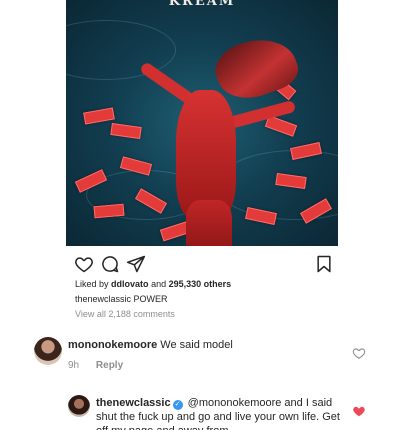 The width and height of the screenshot is (407, 430). I want to click on post-image-title: KREAM, so click(202, 4).